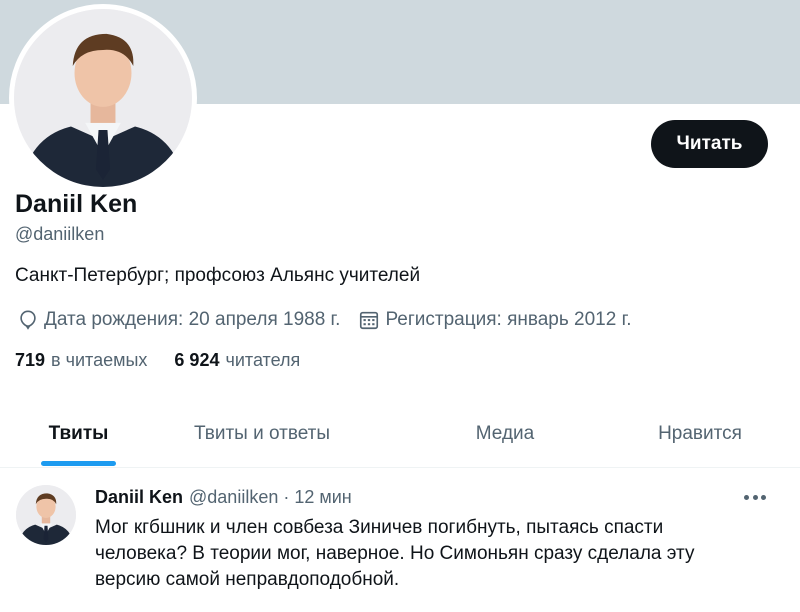  Describe the element at coordinates (157, 360) in the screenshot. I see `profile-stats: 719 в читаемых 6 924 читателя` at that location.